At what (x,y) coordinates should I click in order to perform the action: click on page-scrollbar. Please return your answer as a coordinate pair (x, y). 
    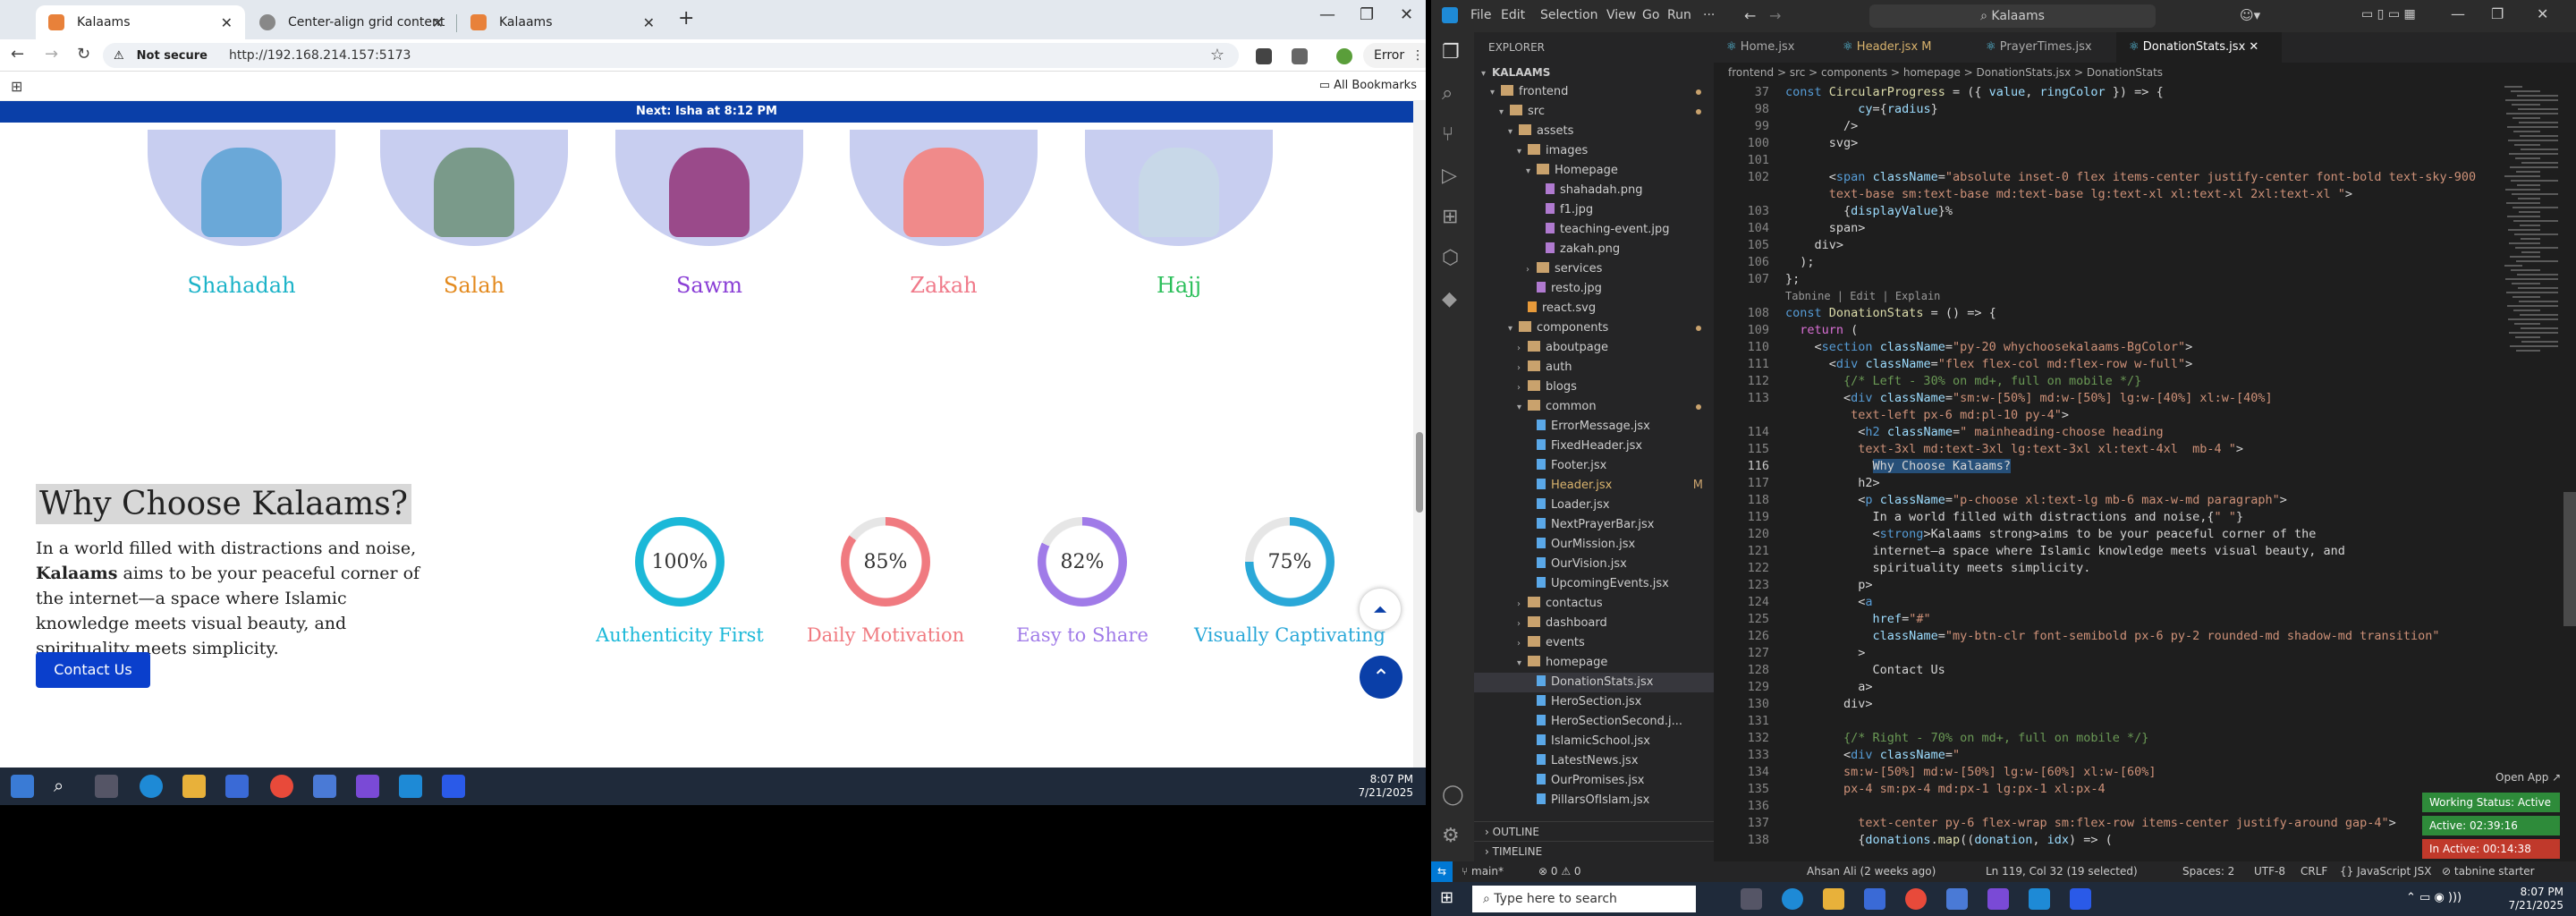
    Looking at the image, I should click on (1419, 434).